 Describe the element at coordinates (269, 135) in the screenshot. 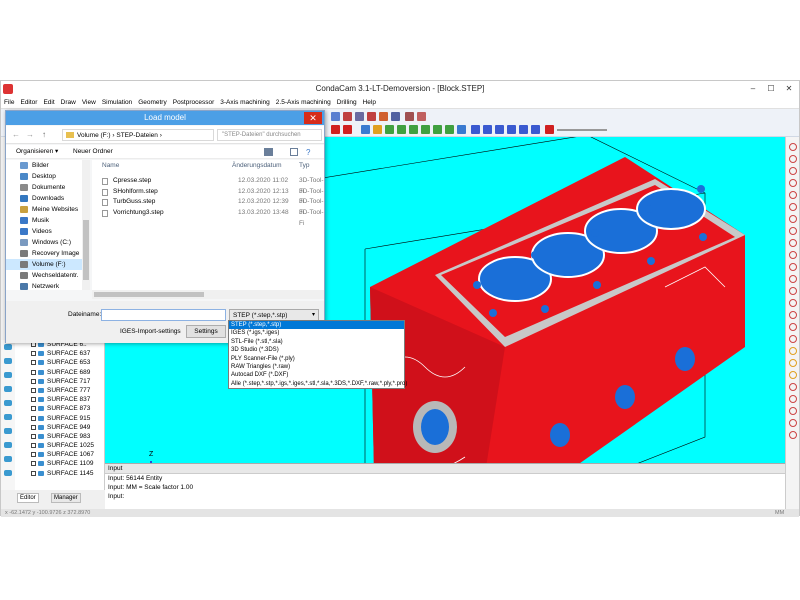

I see `search-input: "STEP-Dateien" durchsuchen` at that location.